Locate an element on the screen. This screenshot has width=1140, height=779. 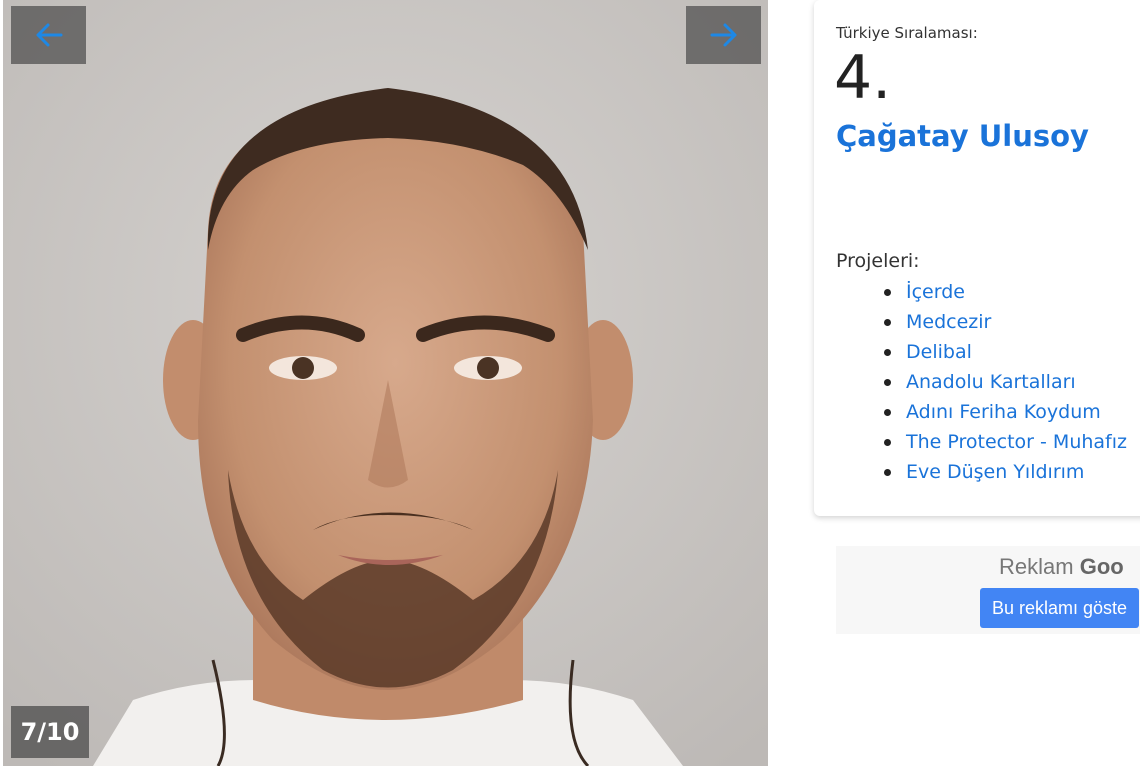
photo-counter: 7/10 is located at coordinates (50, 732).